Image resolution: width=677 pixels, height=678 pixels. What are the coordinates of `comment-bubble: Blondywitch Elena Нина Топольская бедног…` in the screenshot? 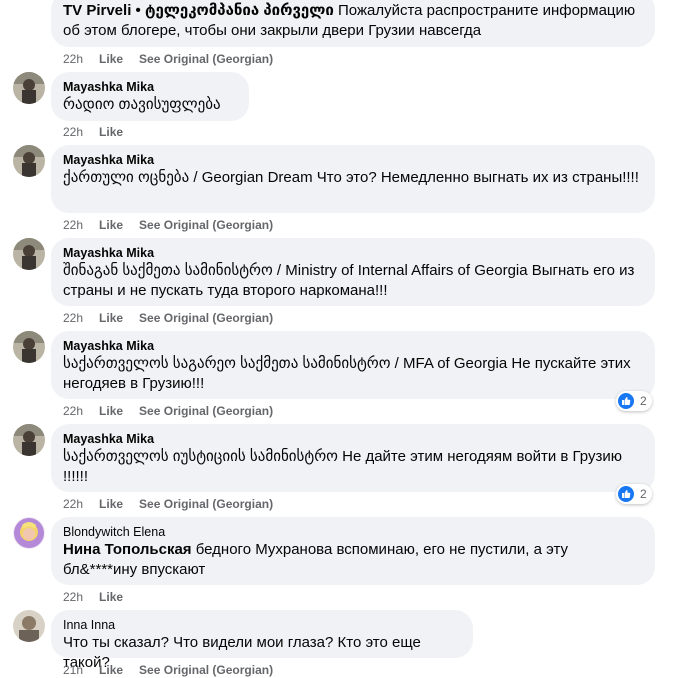 It's located at (353, 551).